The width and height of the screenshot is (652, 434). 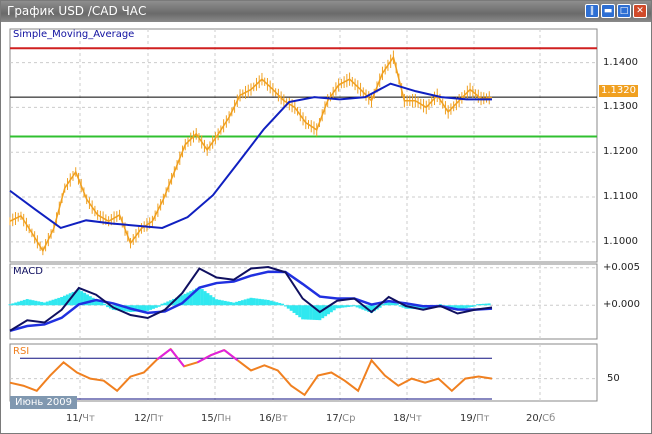 What do you see at coordinates (475, 418) in the screenshot?
I see `date-axis-label: 19/Пт` at bounding box center [475, 418].